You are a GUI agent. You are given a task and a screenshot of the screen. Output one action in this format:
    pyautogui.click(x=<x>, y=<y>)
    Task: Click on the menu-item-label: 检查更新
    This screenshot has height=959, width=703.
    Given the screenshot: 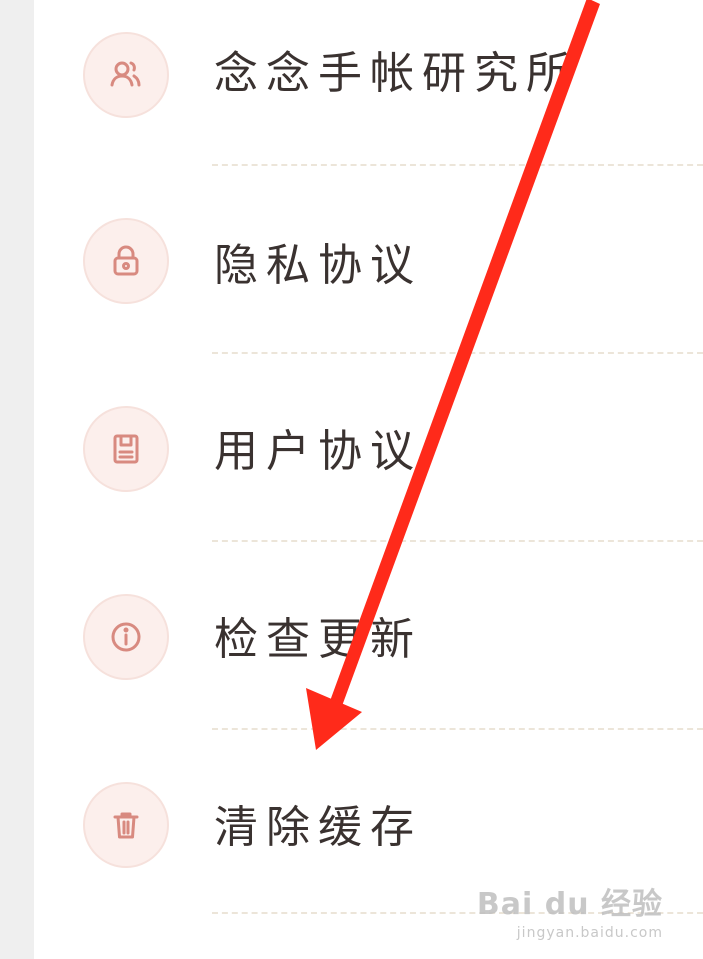 What is the action you would take?
    pyautogui.click(x=318, y=639)
    